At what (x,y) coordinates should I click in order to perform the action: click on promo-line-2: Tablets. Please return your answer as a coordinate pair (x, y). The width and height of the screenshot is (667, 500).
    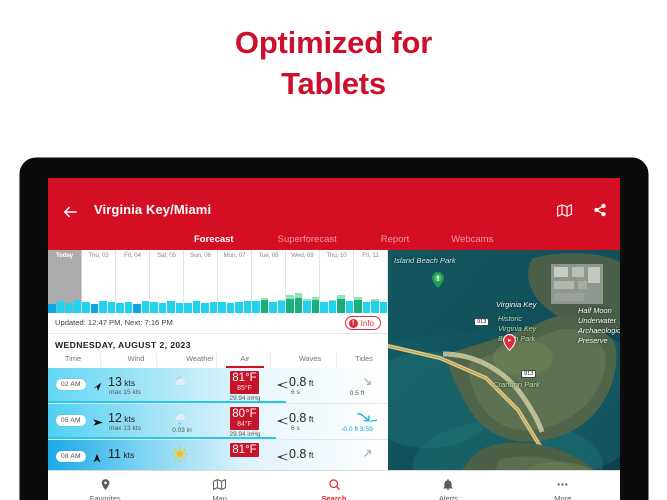
    Looking at the image, I should click on (333, 83).